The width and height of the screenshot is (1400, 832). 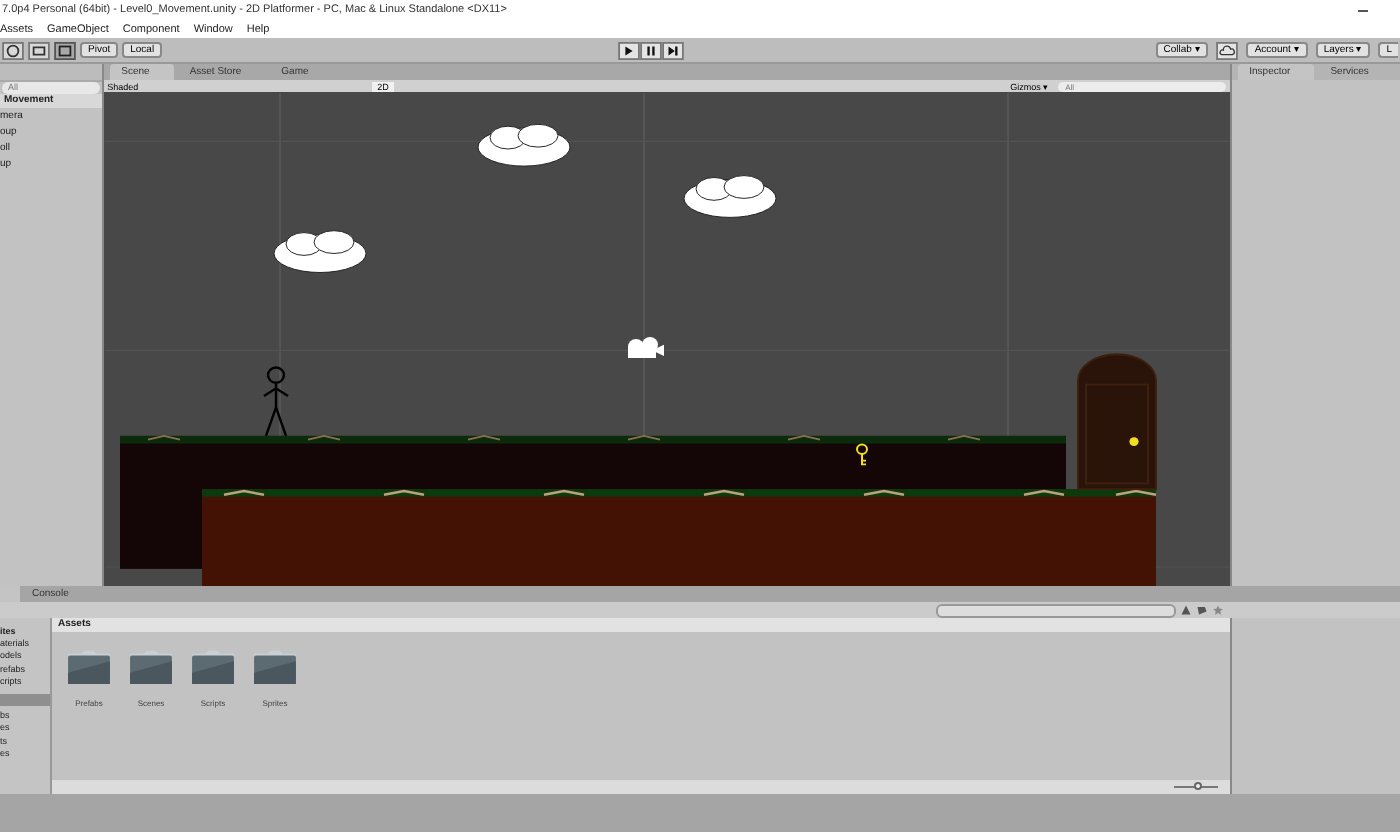 I want to click on key-icon, so click(x=861, y=455).